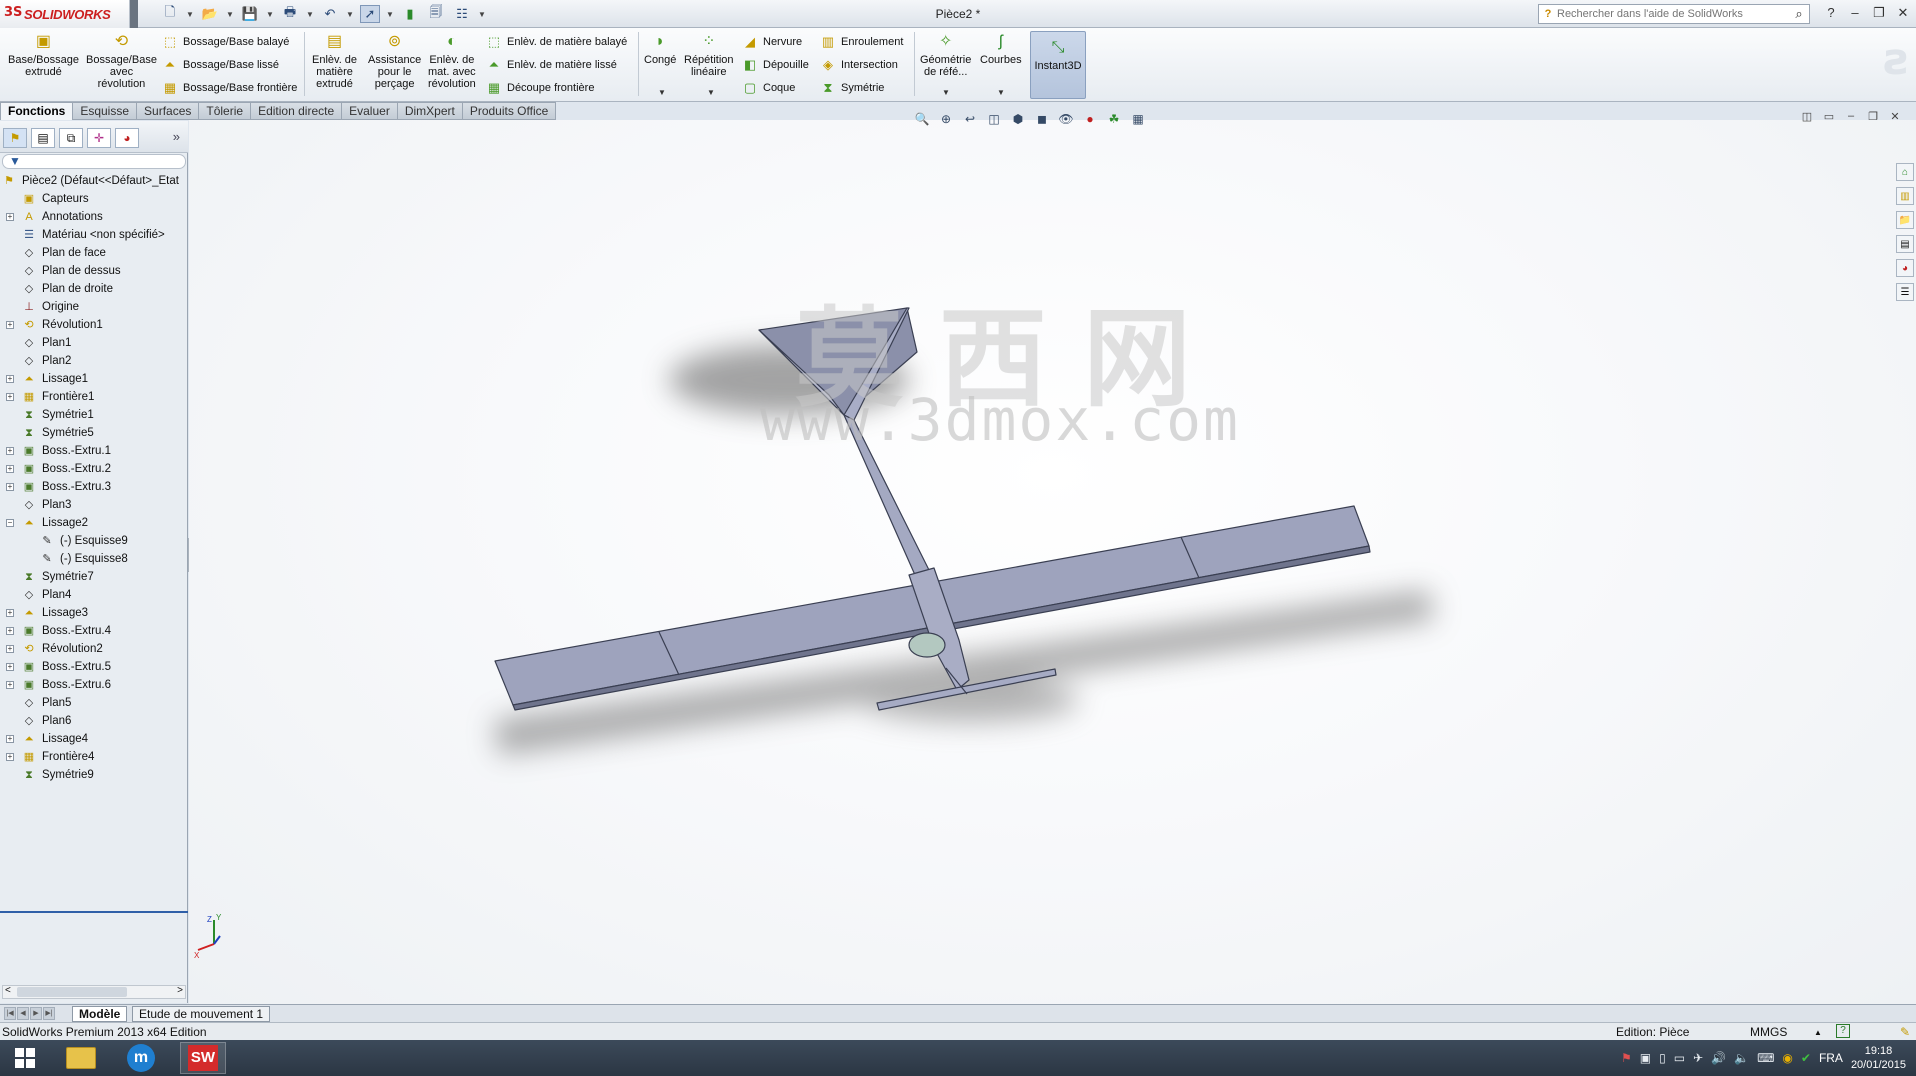 This screenshot has width=1916, height=1076. What do you see at coordinates (23, 1013) in the screenshot?
I see `prev-tab-icon: ◀` at bounding box center [23, 1013].